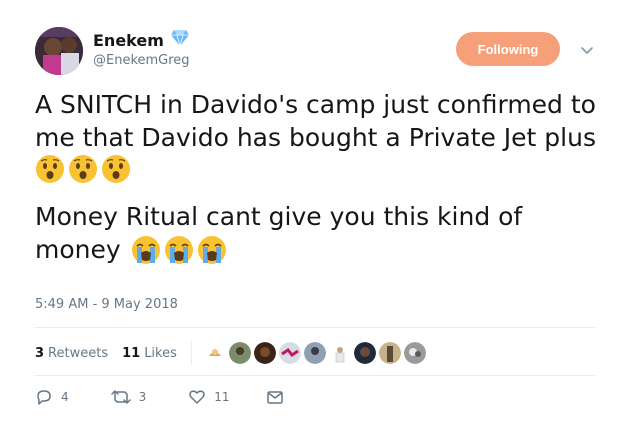 The width and height of the screenshot is (625, 423). Describe the element at coordinates (142, 397) in the screenshot. I see `retweet-count: 3` at that location.